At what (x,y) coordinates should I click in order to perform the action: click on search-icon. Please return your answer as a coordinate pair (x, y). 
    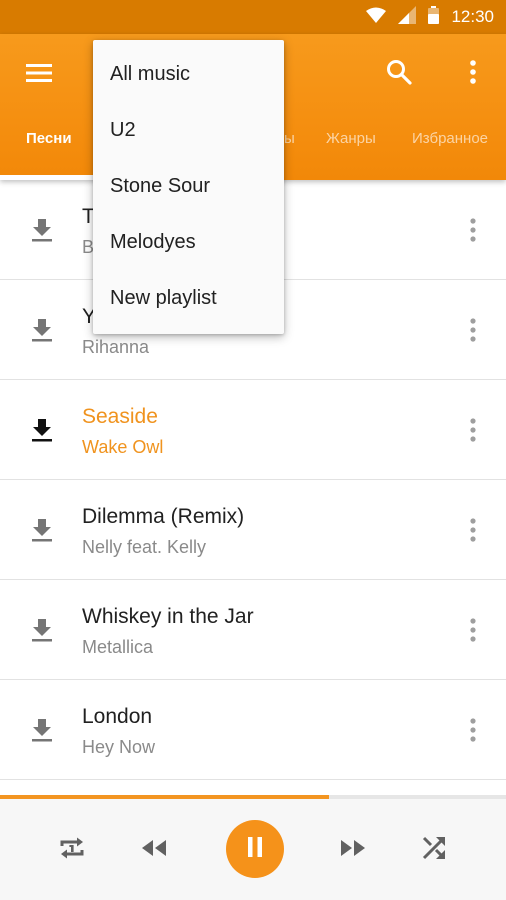
    Looking at the image, I should click on (399, 74).